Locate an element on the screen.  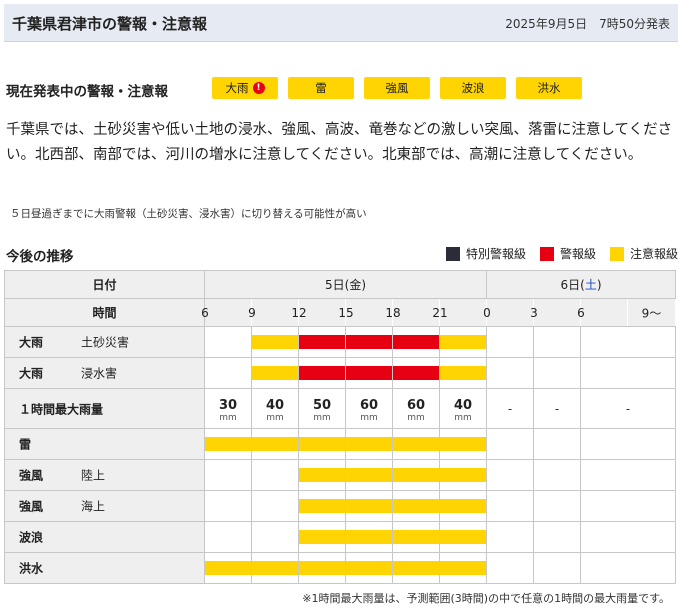
row-label: 大雨 浸水害 is located at coordinates (104, 373).